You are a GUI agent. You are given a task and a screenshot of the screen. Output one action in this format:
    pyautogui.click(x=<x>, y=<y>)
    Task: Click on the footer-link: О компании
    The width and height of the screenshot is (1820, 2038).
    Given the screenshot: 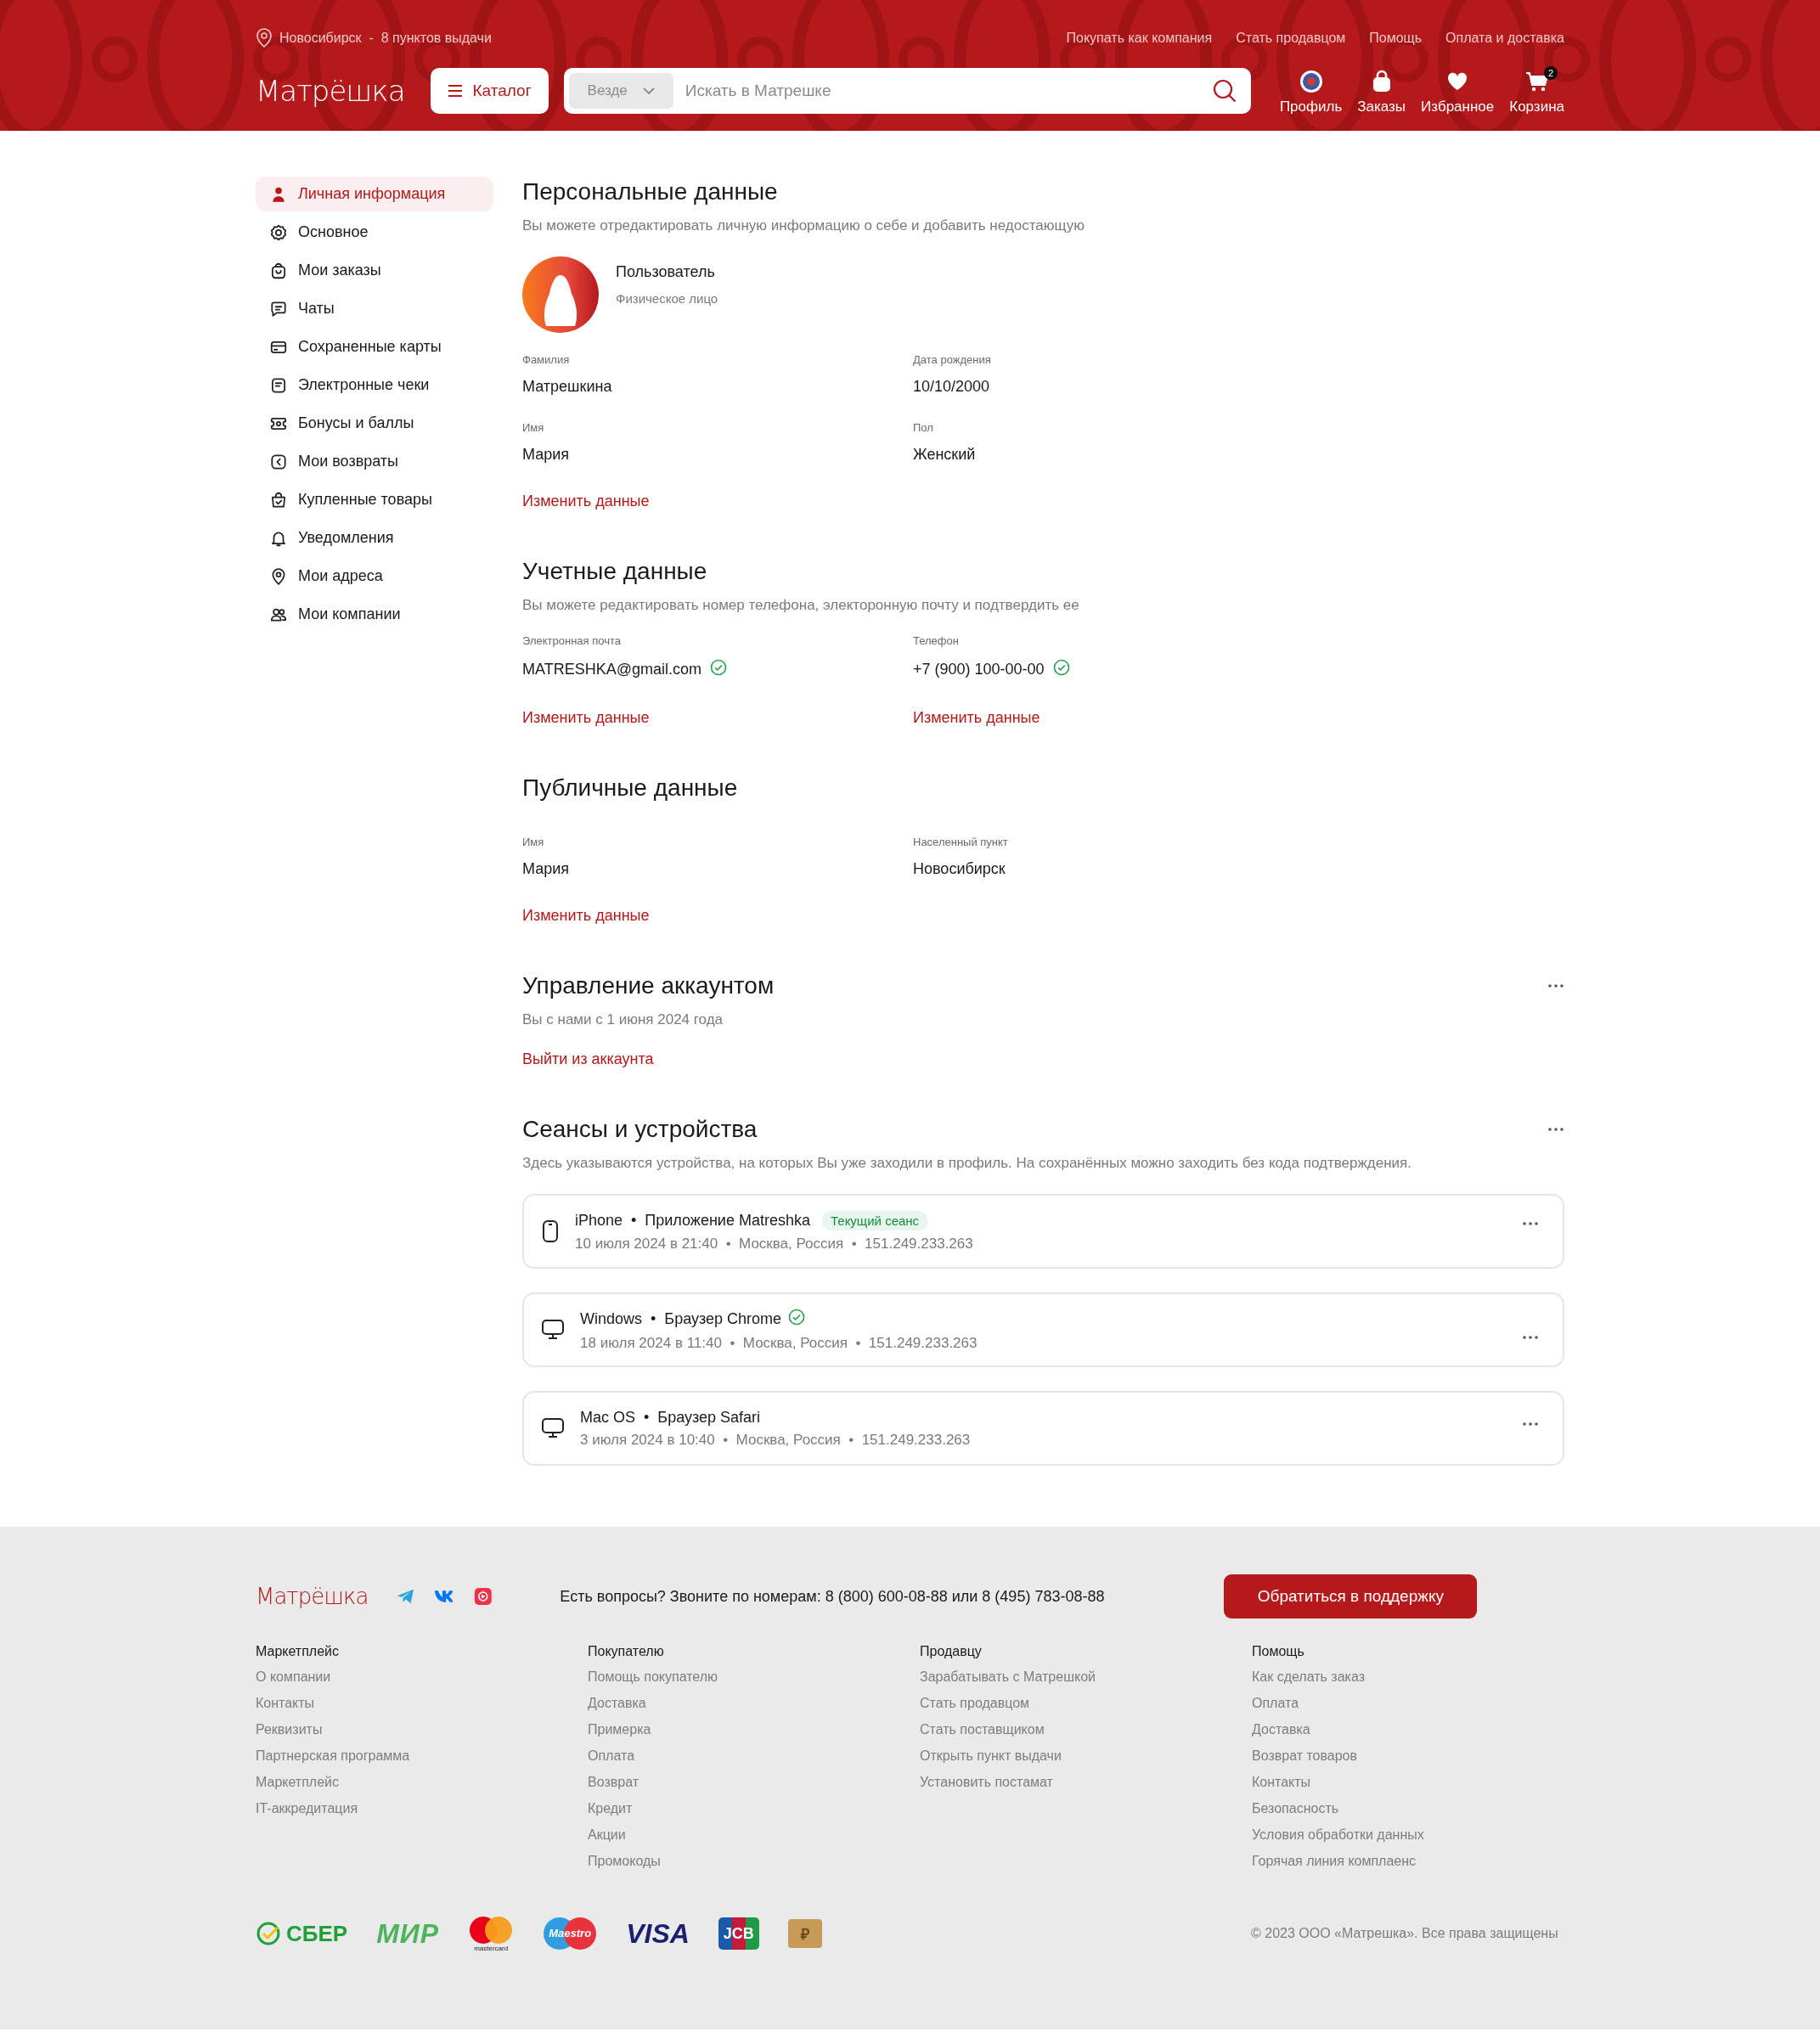 What is the action you would take?
    pyautogui.click(x=293, y=1682)
    